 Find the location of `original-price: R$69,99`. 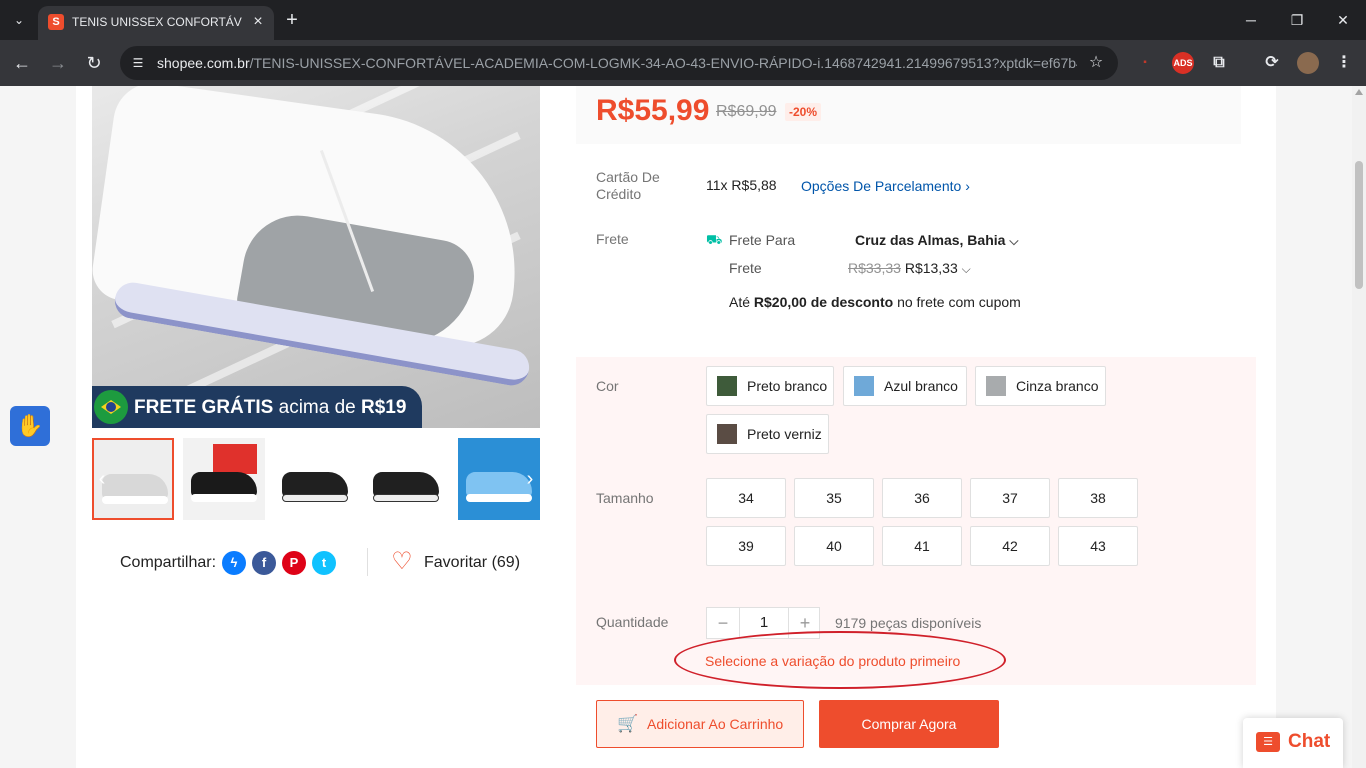

original-price: R$69,99 is located at coordinates (746, 111).